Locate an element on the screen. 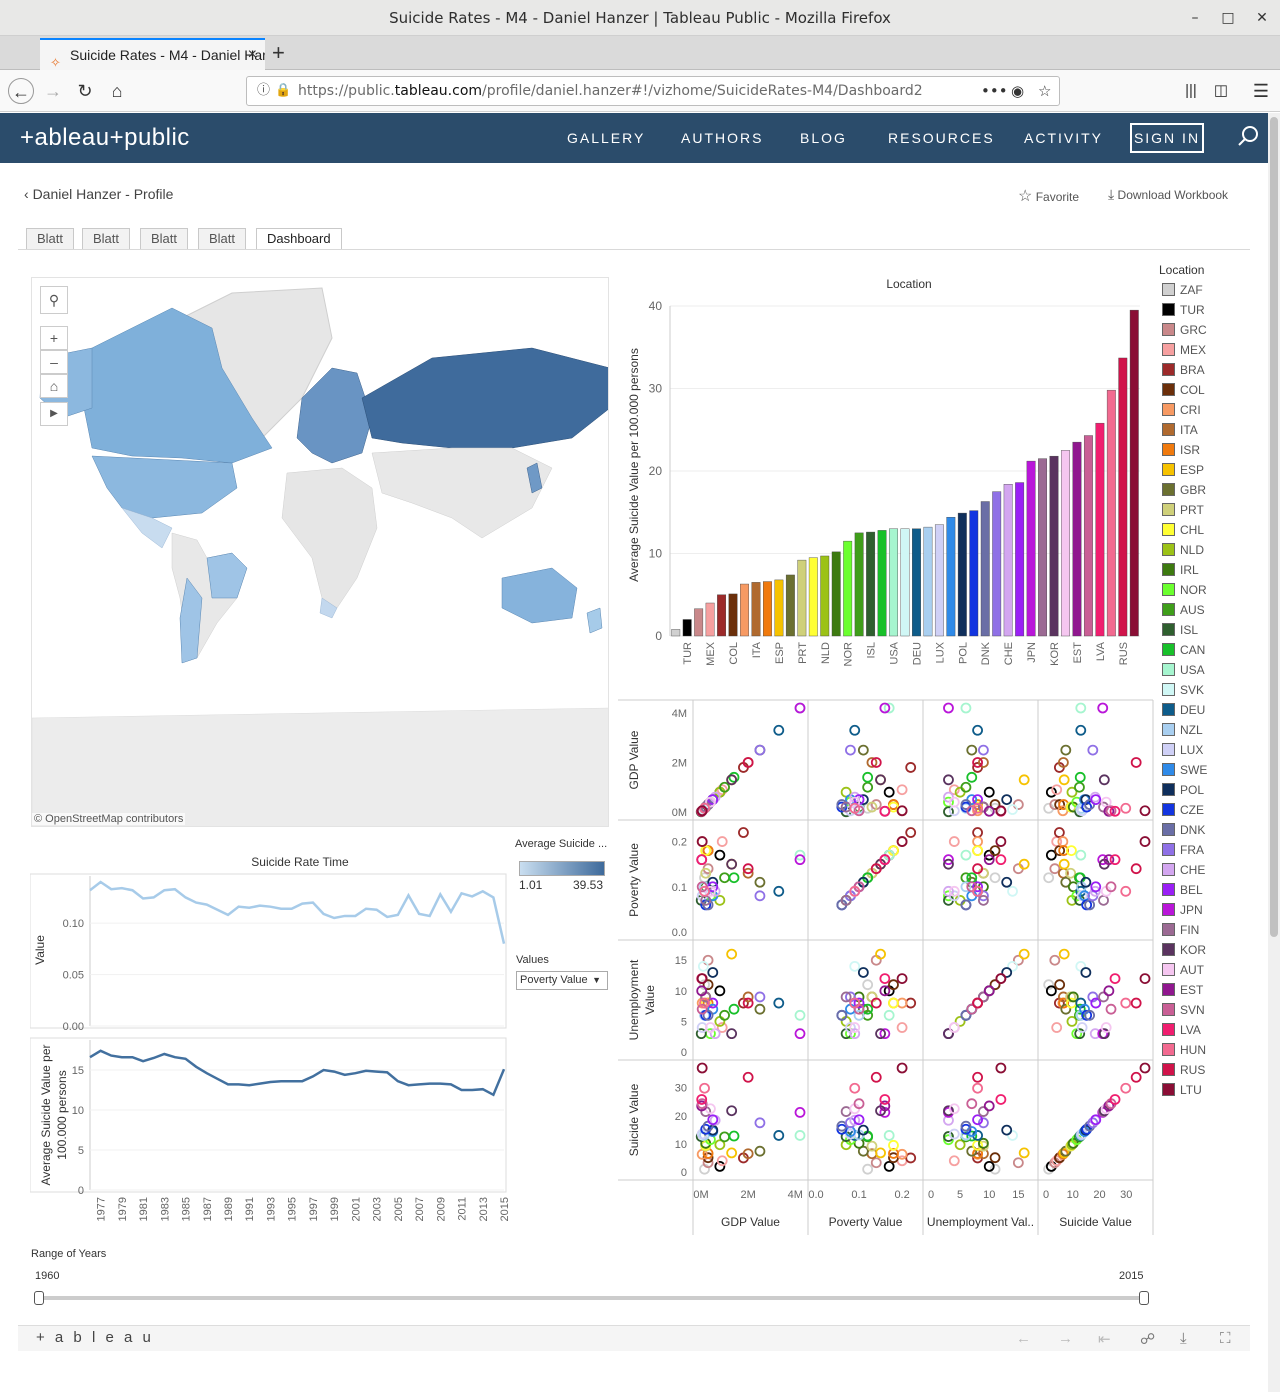 The height and width of the screenshot is (1392, 1280). map-home-icon: ⌂ is located at coordinates (54, 386).